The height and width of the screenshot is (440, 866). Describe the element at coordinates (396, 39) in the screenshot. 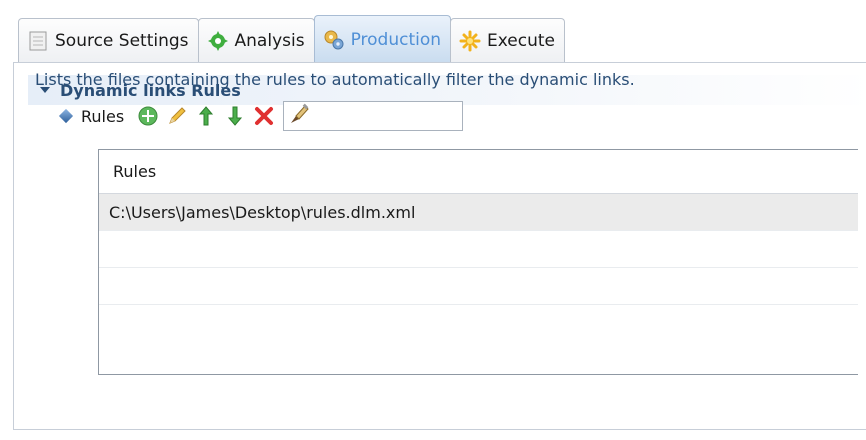

I see `tab-label: Production` at that location.